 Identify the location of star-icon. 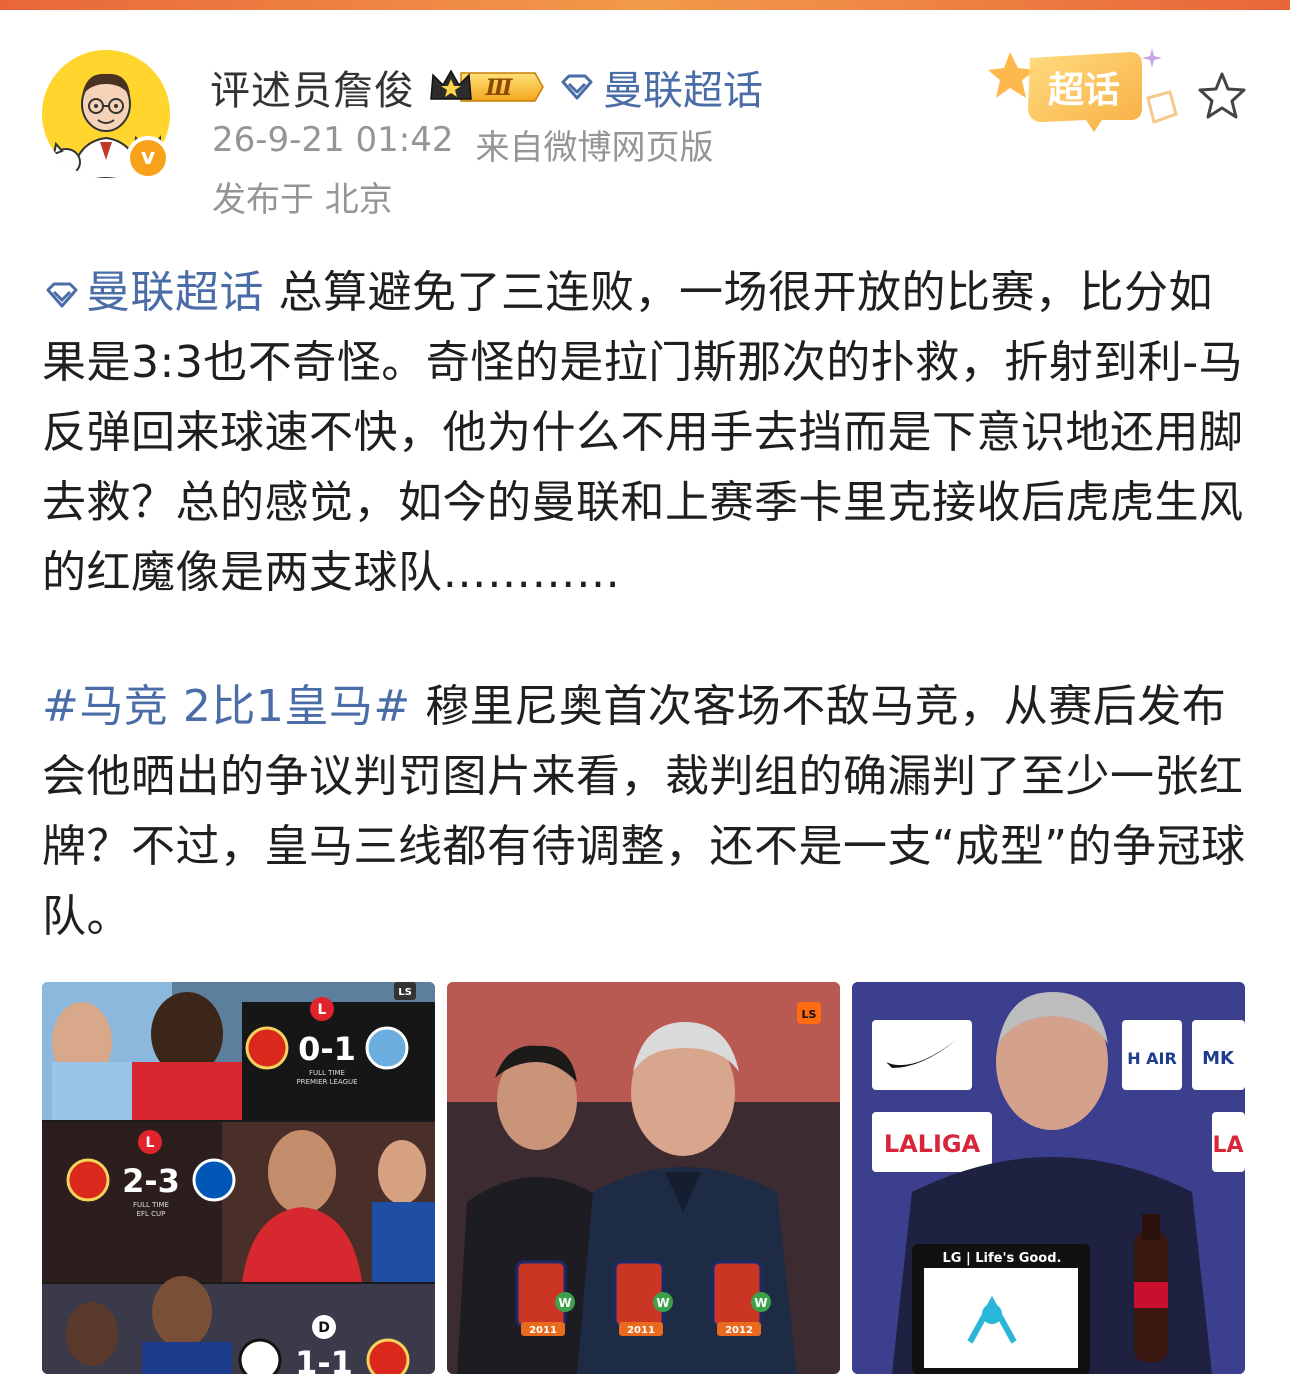
(1222, 96).